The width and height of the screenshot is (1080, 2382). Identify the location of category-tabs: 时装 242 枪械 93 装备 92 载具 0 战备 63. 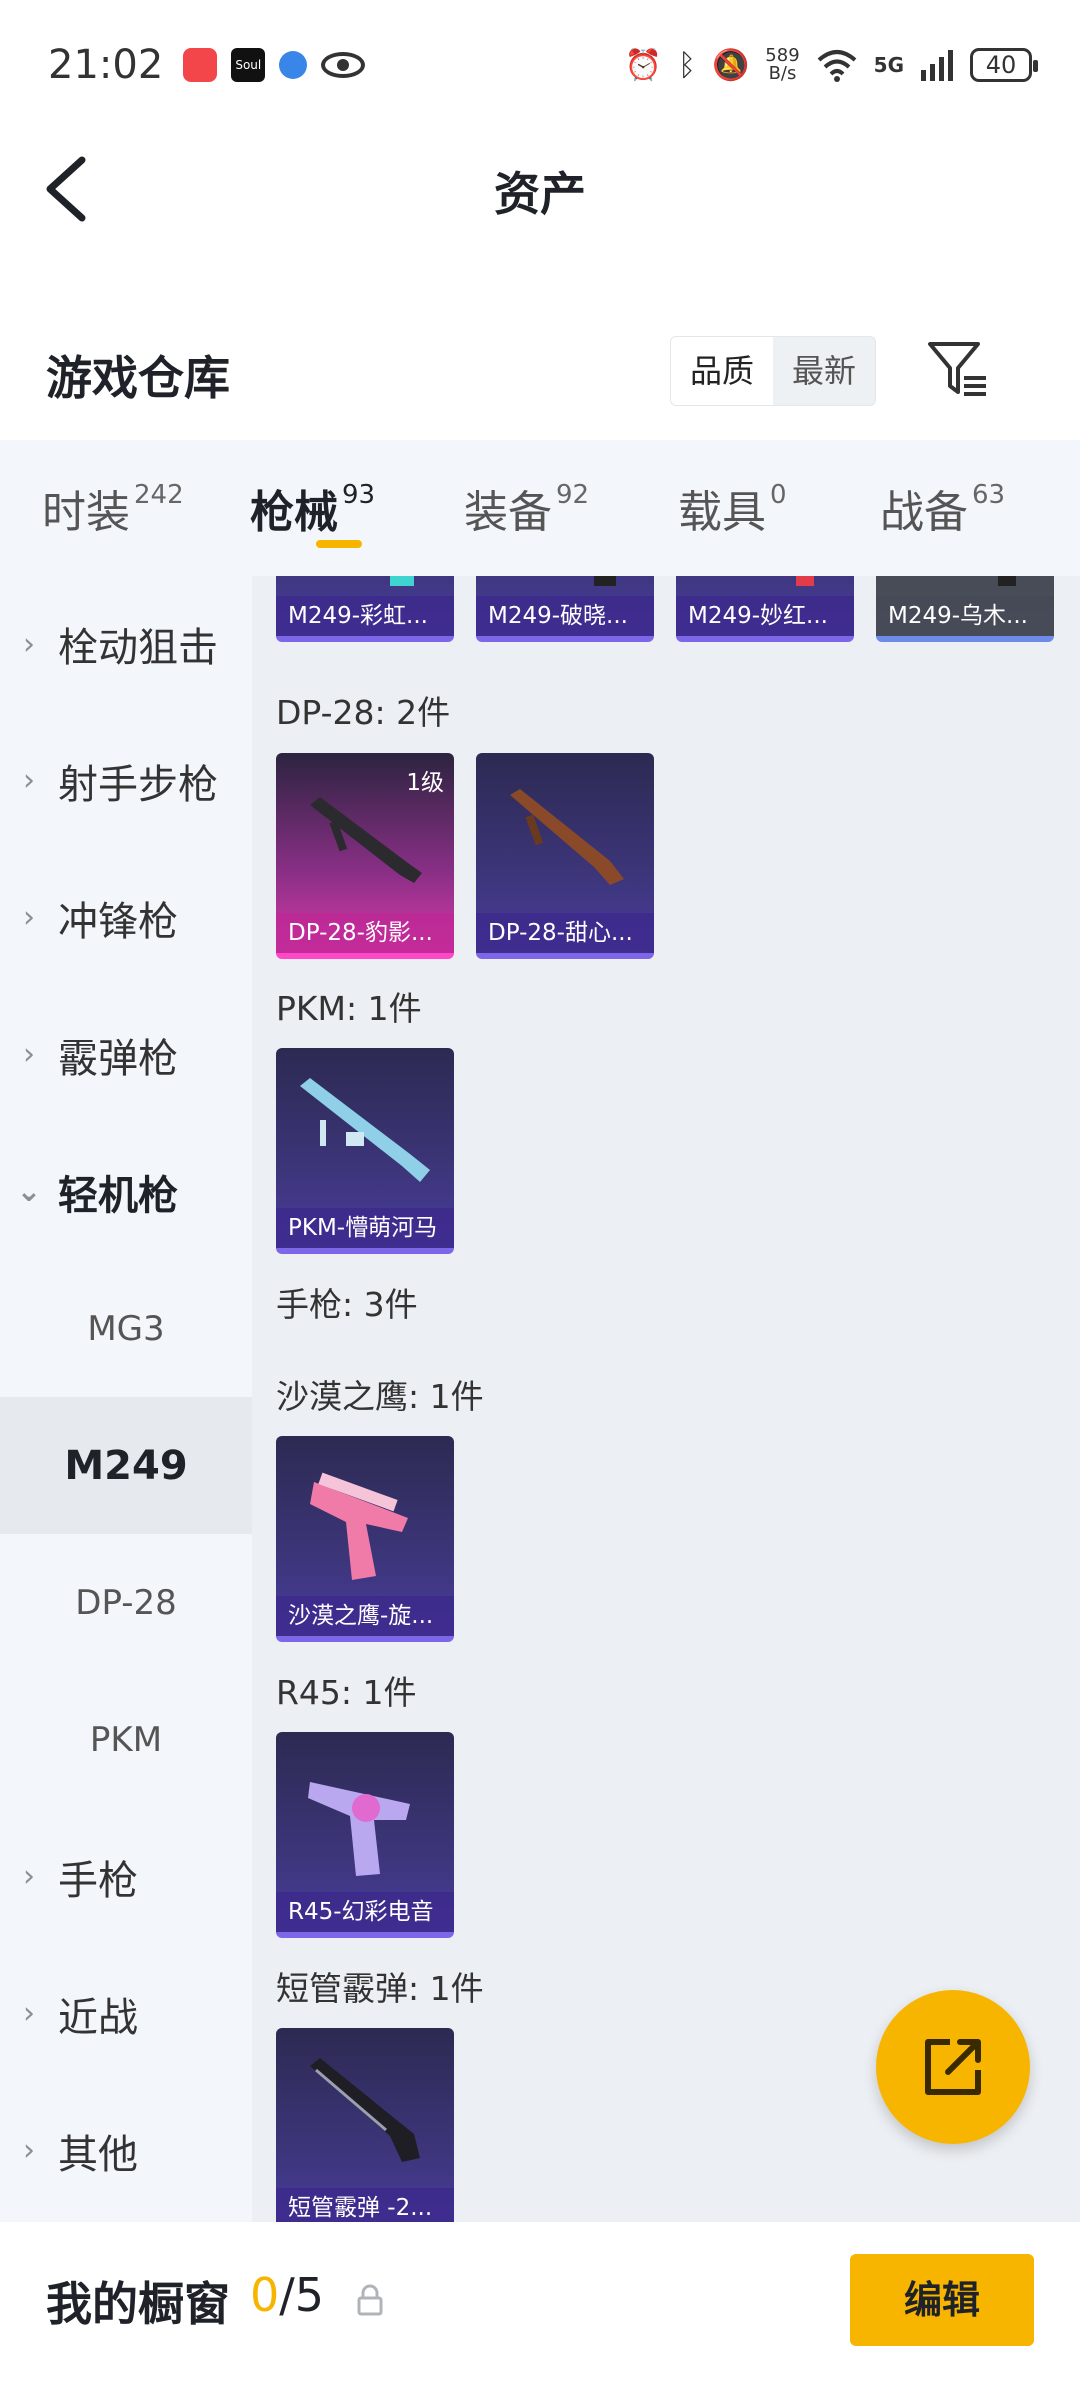
(540, 508).